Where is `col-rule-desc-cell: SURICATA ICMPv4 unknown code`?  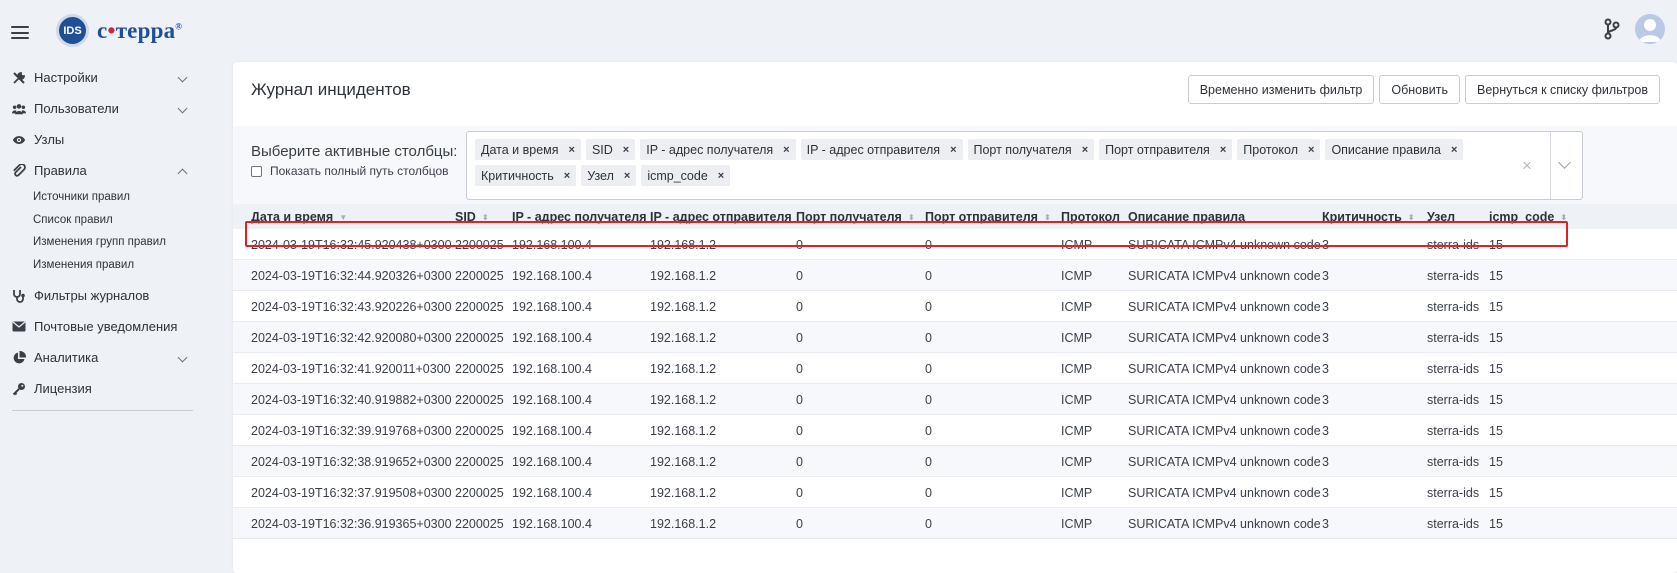
col-rule-desc-cell: SURICATA ICMPv4 unknown code is located at coordinates (1224, 307).